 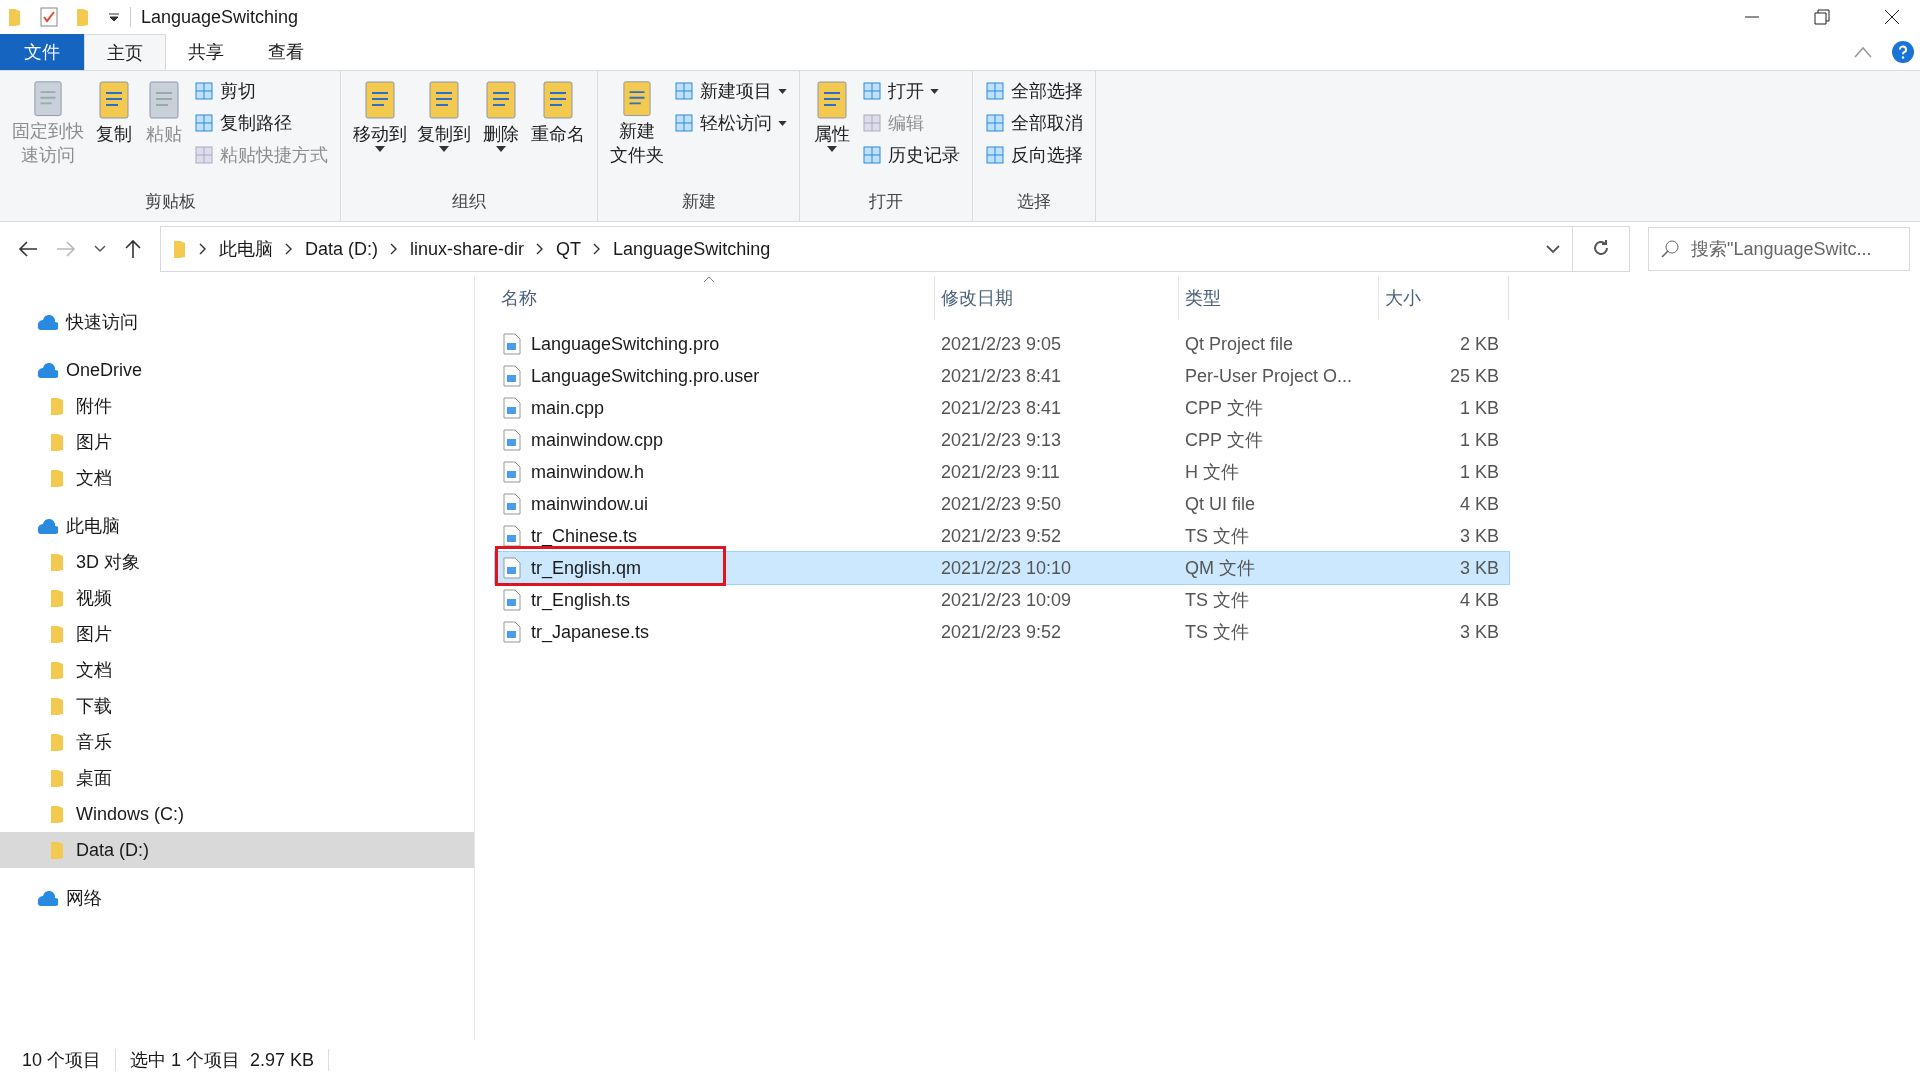 What do you see at coordinates (1863, 52) in the screenshot?
I see `chevron-up-icon` at bounding box center [1863, 52].